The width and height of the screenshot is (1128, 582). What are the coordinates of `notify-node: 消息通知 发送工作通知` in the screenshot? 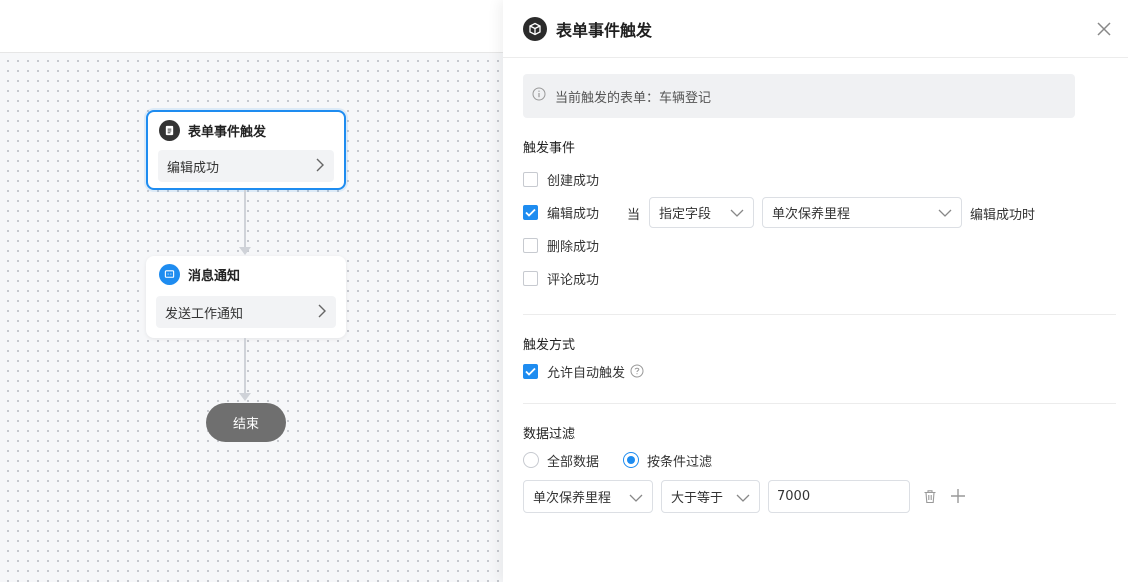 It's located at (246, 297).